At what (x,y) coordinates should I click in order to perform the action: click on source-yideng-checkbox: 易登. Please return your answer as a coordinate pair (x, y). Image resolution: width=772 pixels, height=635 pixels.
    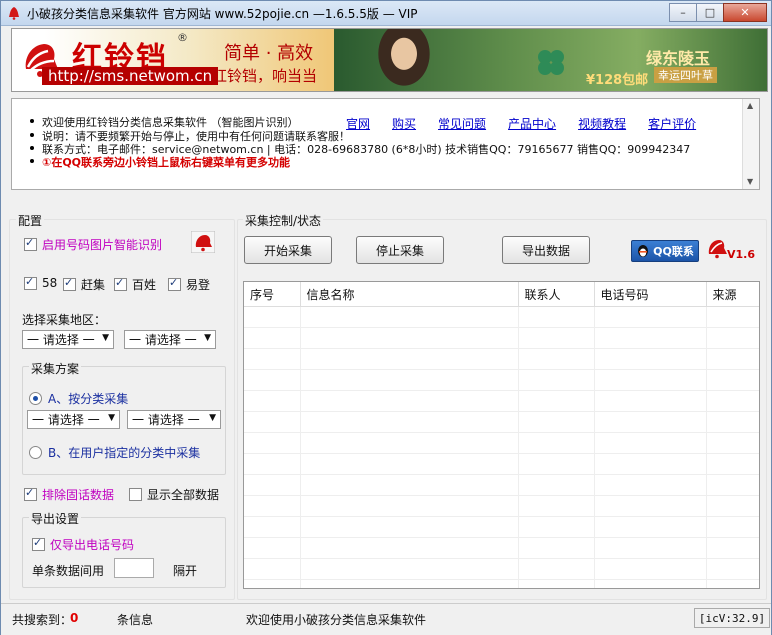
    Looking at the image, I should click on (189, 284).